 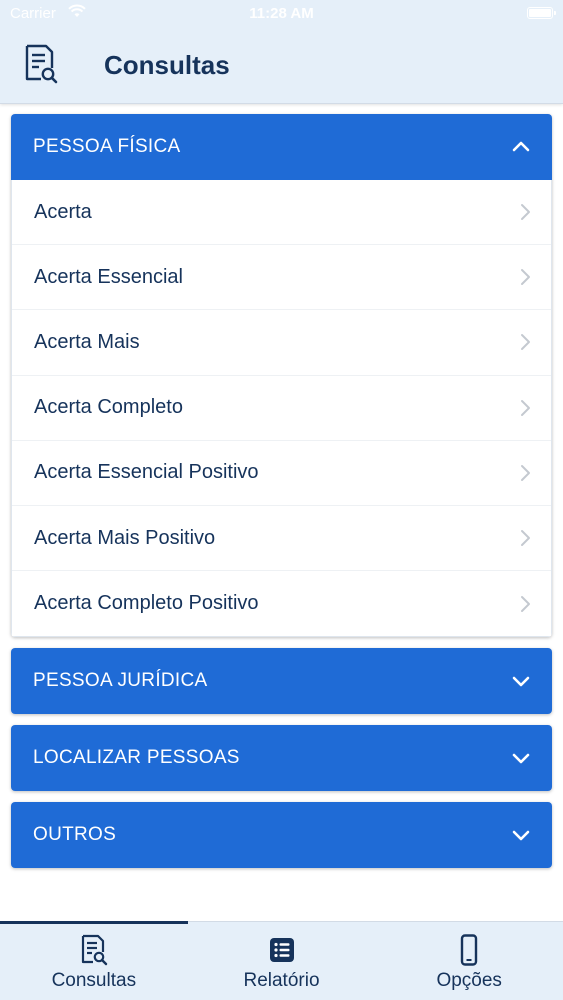 What do you see at coordinates (146, 472) in the screenshot?
I see `list-item-label: Acerta Essencial Positivo` at bounding box center [146, 472].